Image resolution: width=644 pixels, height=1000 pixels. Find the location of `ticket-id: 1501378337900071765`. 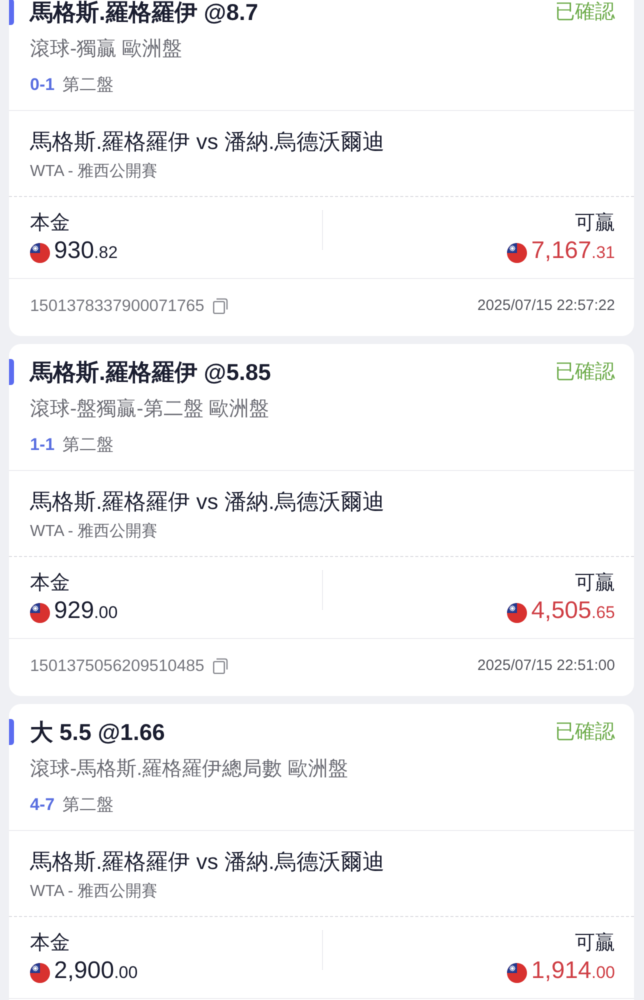

ticket-id: 1501378337900071765 is located at coordinates (117, 306).